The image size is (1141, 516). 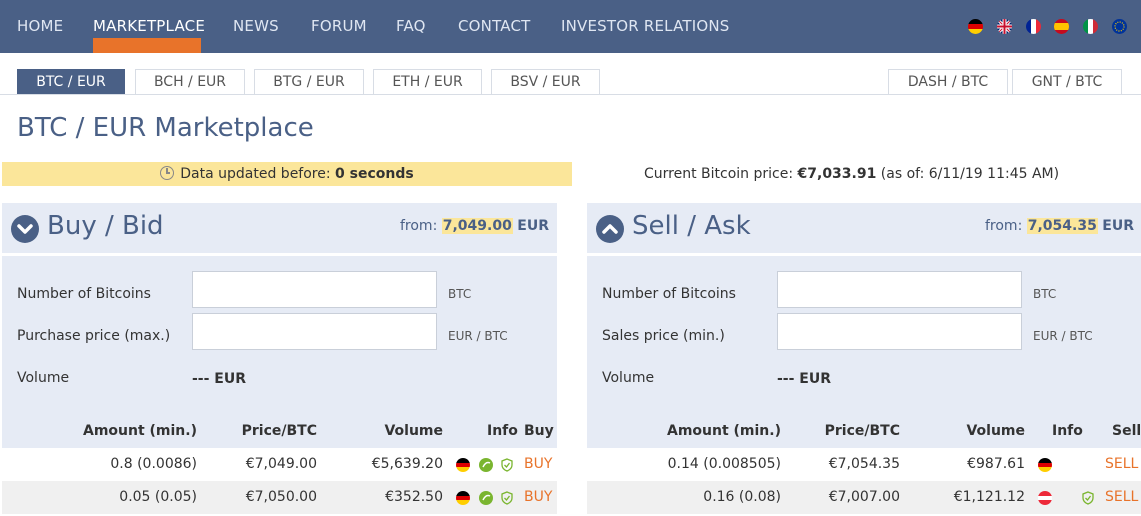 I want to click on buy-volume-label: Volume, so click(x=43, y=378).